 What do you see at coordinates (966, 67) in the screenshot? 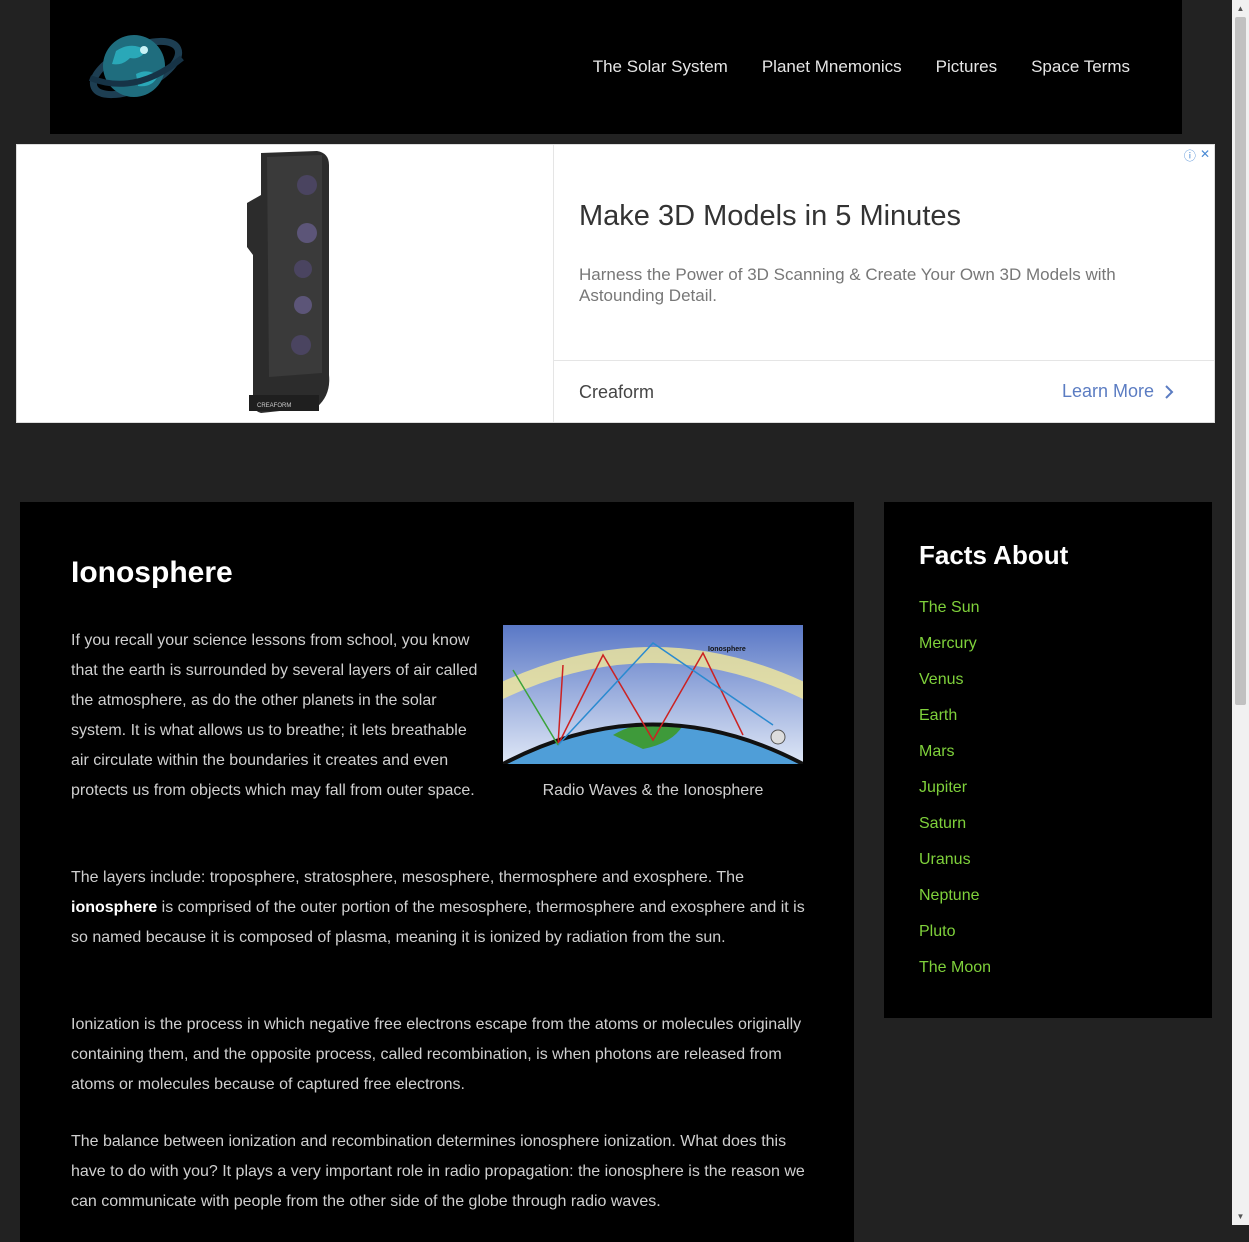
I see `nav-pictures: Pictures` at bounding box center [966, 67].